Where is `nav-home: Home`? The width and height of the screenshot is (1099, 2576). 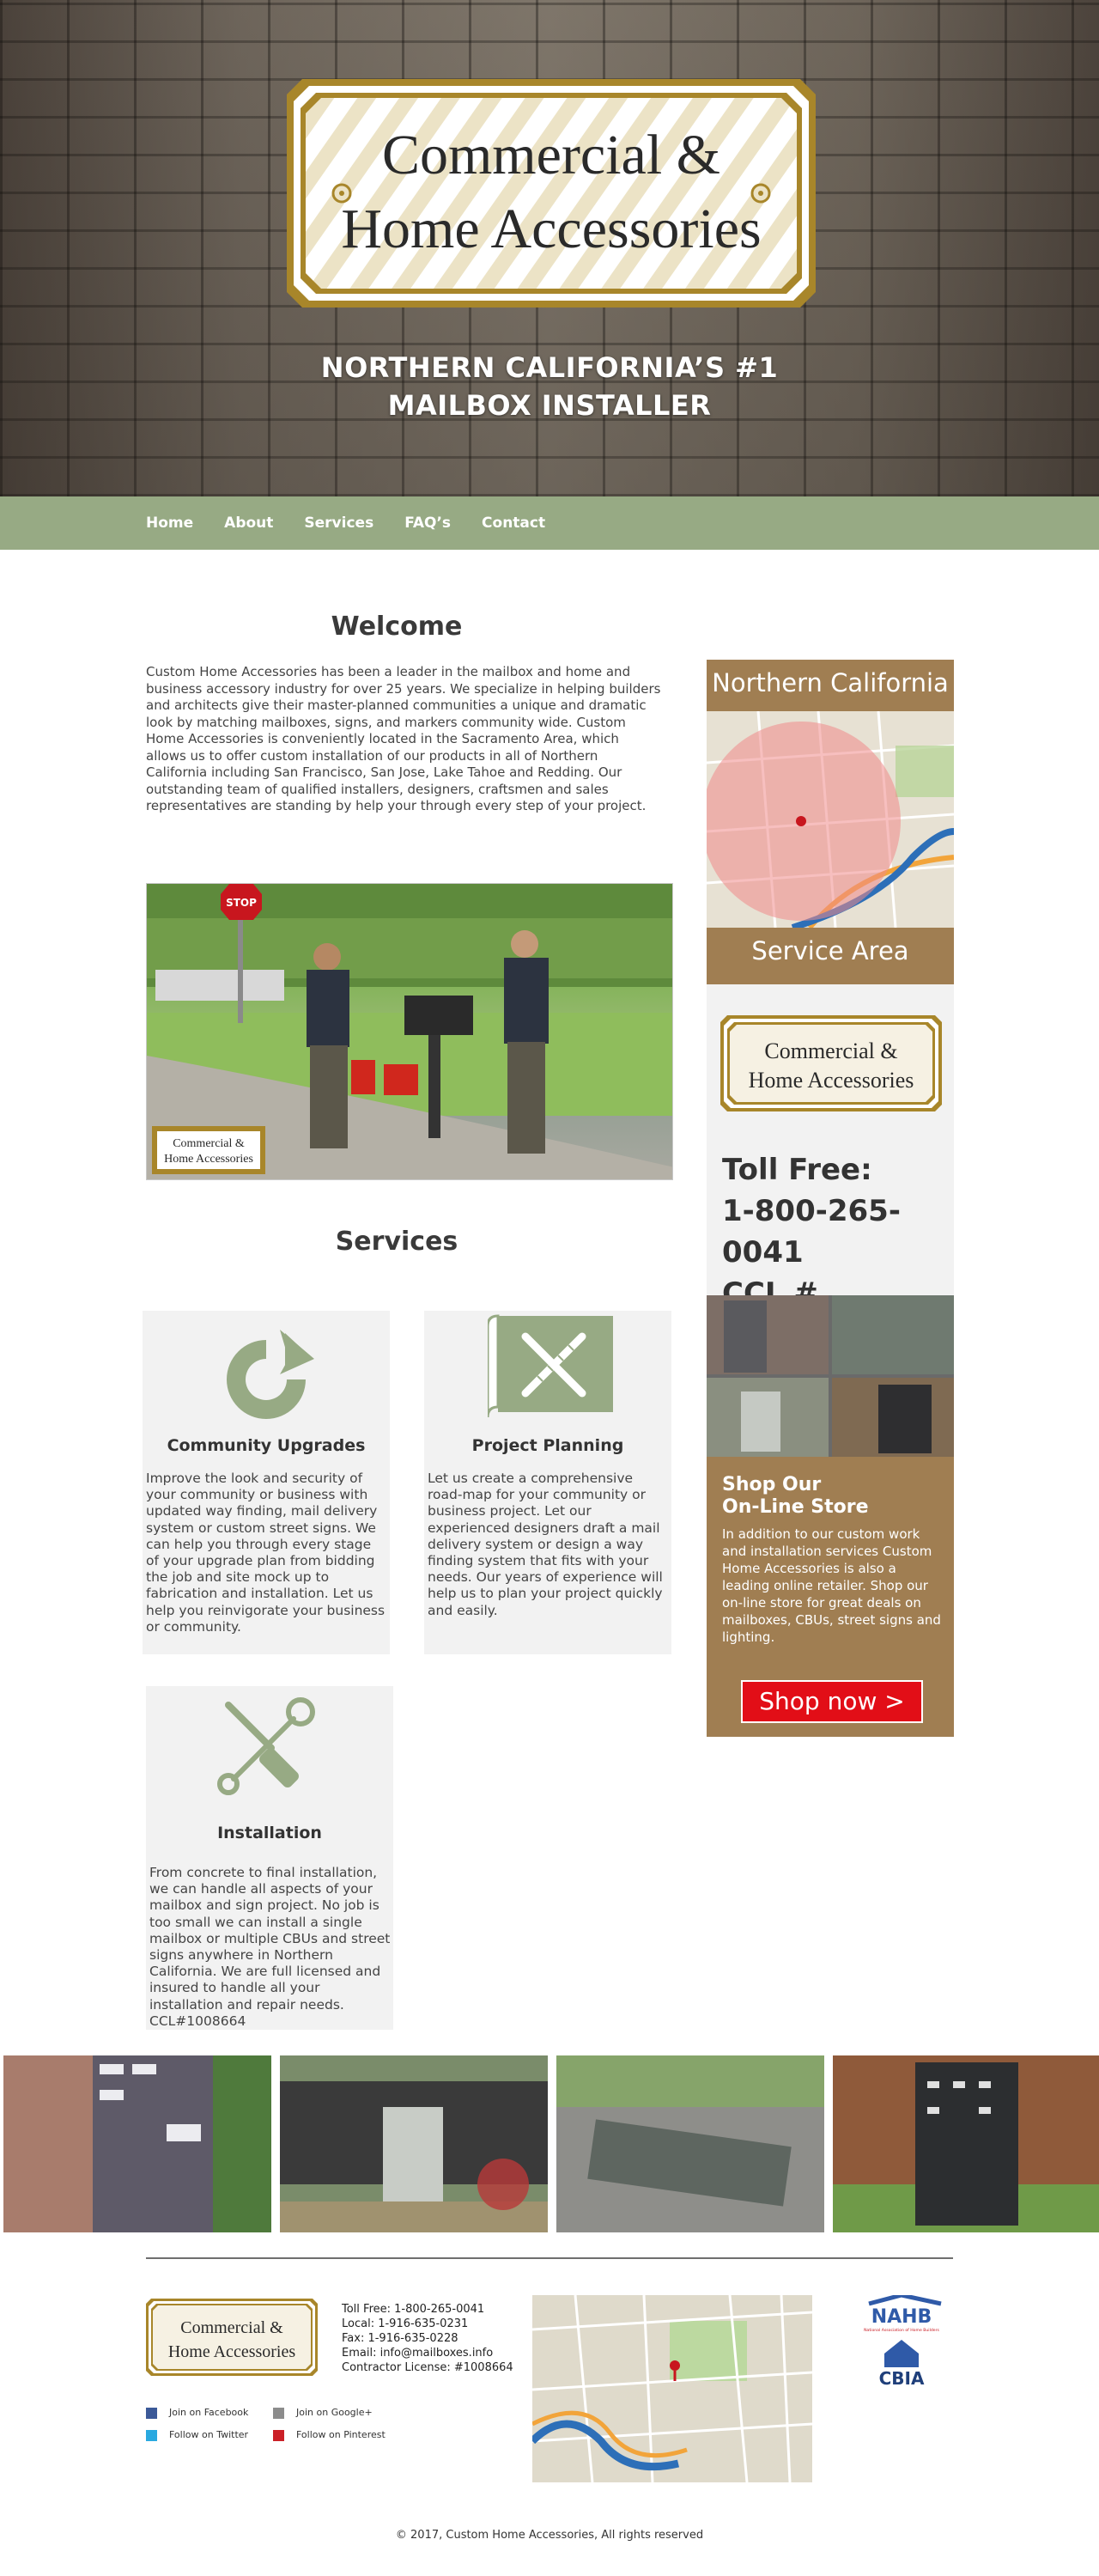 nav-home: Home is located at coordinates (169, 523).